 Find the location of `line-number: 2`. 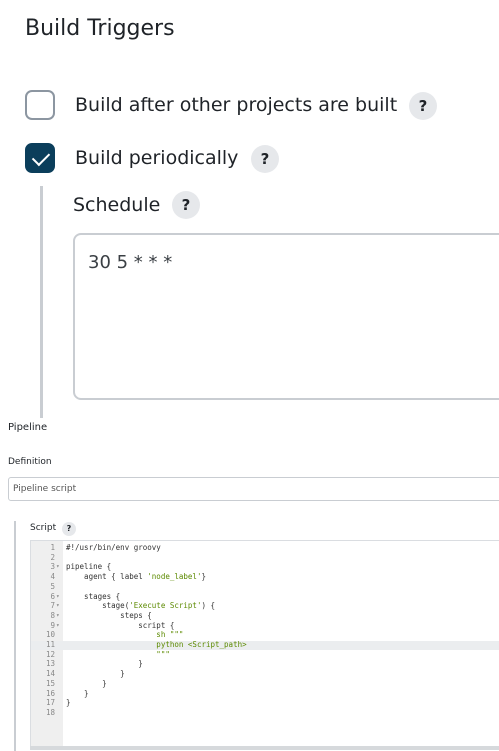

line-number: 2 is located at coordinates (52, 557).